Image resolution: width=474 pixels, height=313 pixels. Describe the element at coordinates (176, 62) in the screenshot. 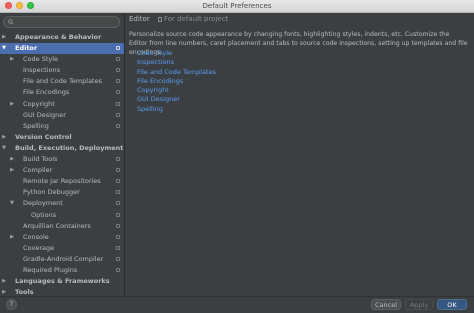

I see `link-inspections: Inspections` at that location.